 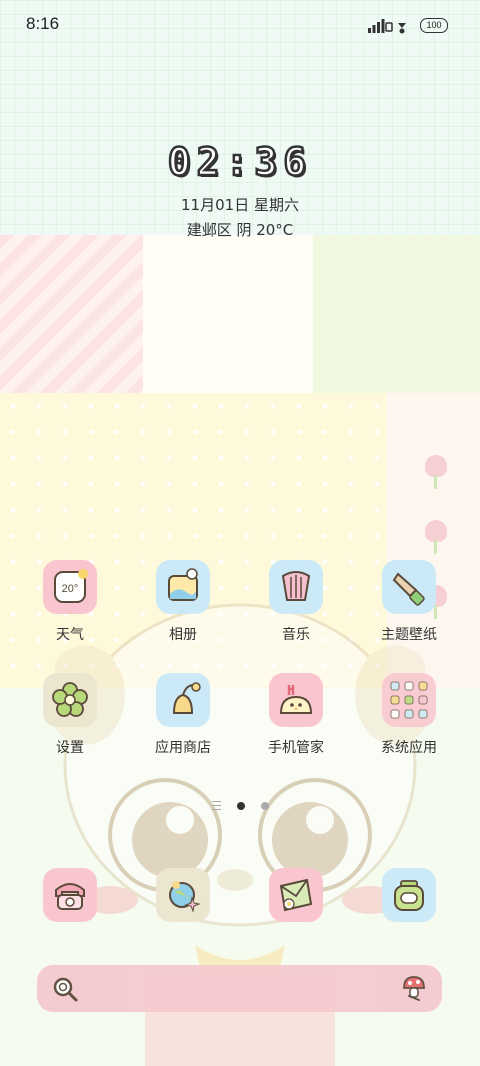 I want to click on browser-globe-icon, so click(x=183, y=895).